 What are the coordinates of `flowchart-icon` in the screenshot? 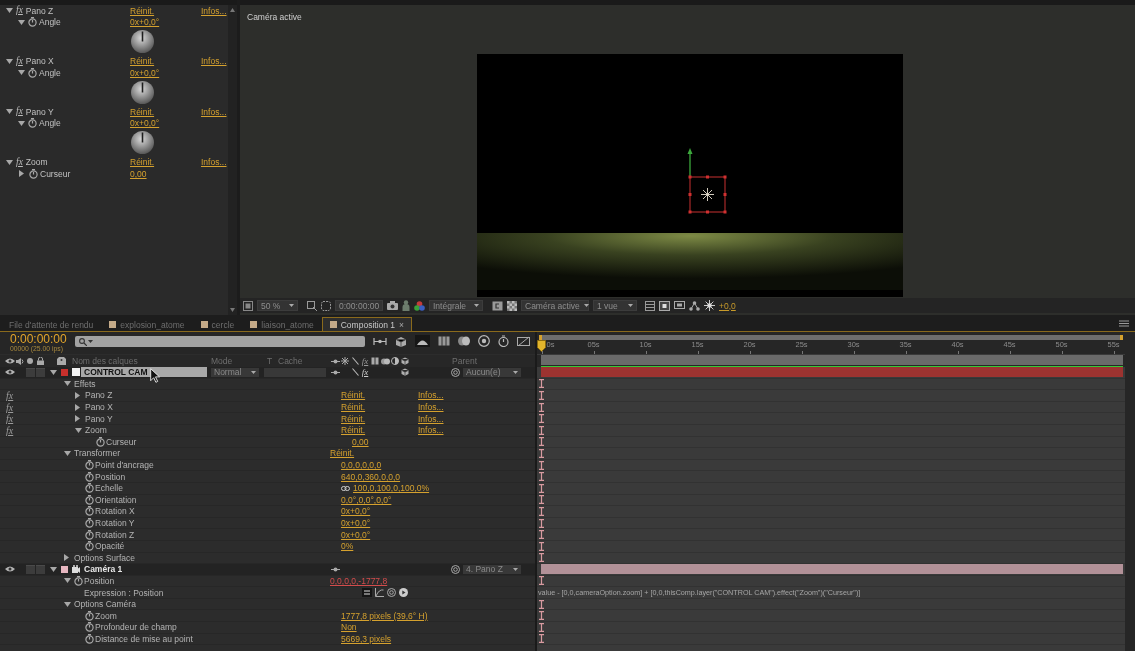 It's located at (380, 341).